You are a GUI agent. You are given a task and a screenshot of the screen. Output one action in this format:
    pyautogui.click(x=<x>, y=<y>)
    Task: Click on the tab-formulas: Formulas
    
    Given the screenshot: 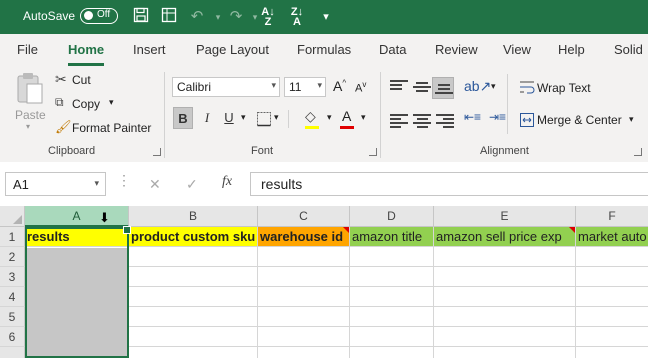 What is the action you would take?
    pyautogui.click(x=324, y=49)
    